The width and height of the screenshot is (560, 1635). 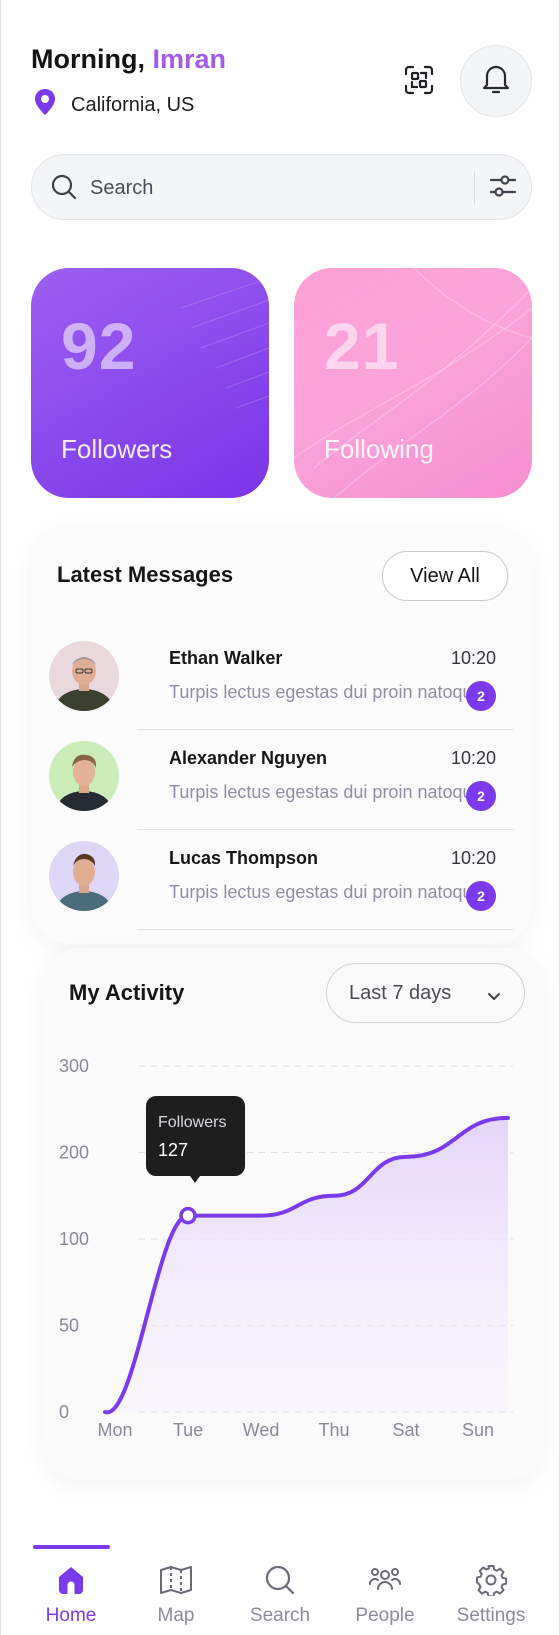 I want to click on home-icon, so click(x=71, y=1580).